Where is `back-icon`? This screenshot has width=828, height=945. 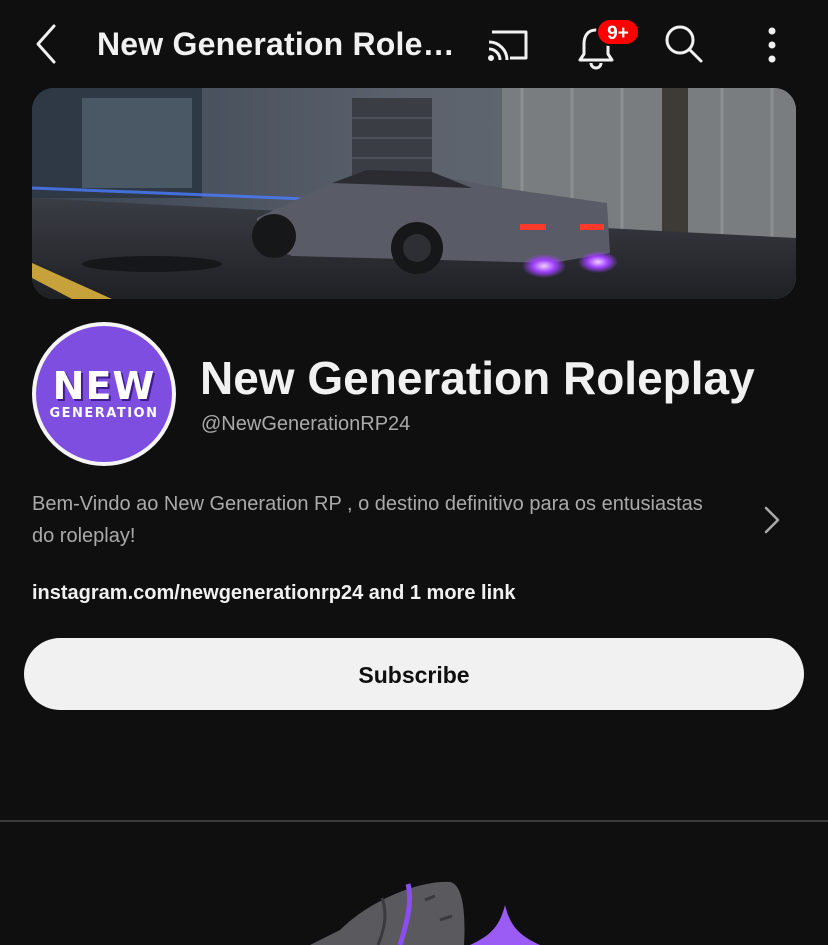
back-icon is located at coordinates (47, 44).